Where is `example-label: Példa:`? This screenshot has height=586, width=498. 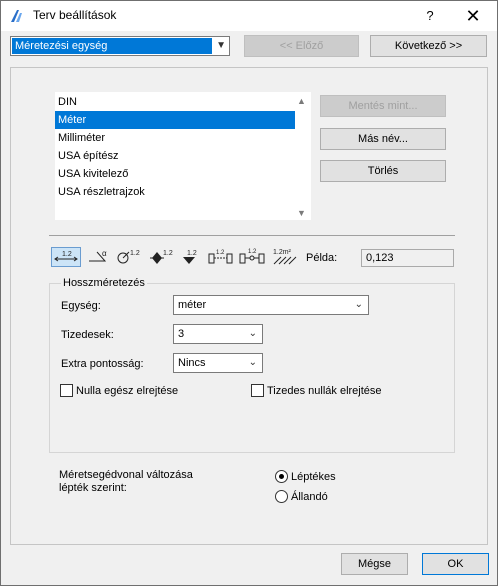 example-label: Példa: is located at coordinates (322, 258).